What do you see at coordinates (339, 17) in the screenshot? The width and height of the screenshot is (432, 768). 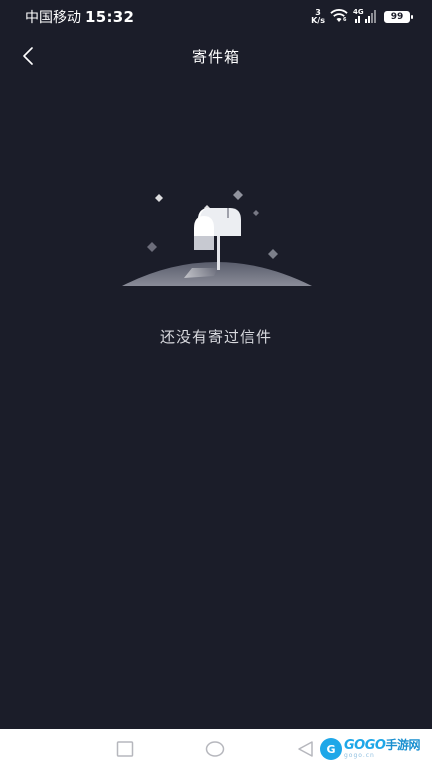 I see `wifi-icon: 6` at bounding box center [339, 17].